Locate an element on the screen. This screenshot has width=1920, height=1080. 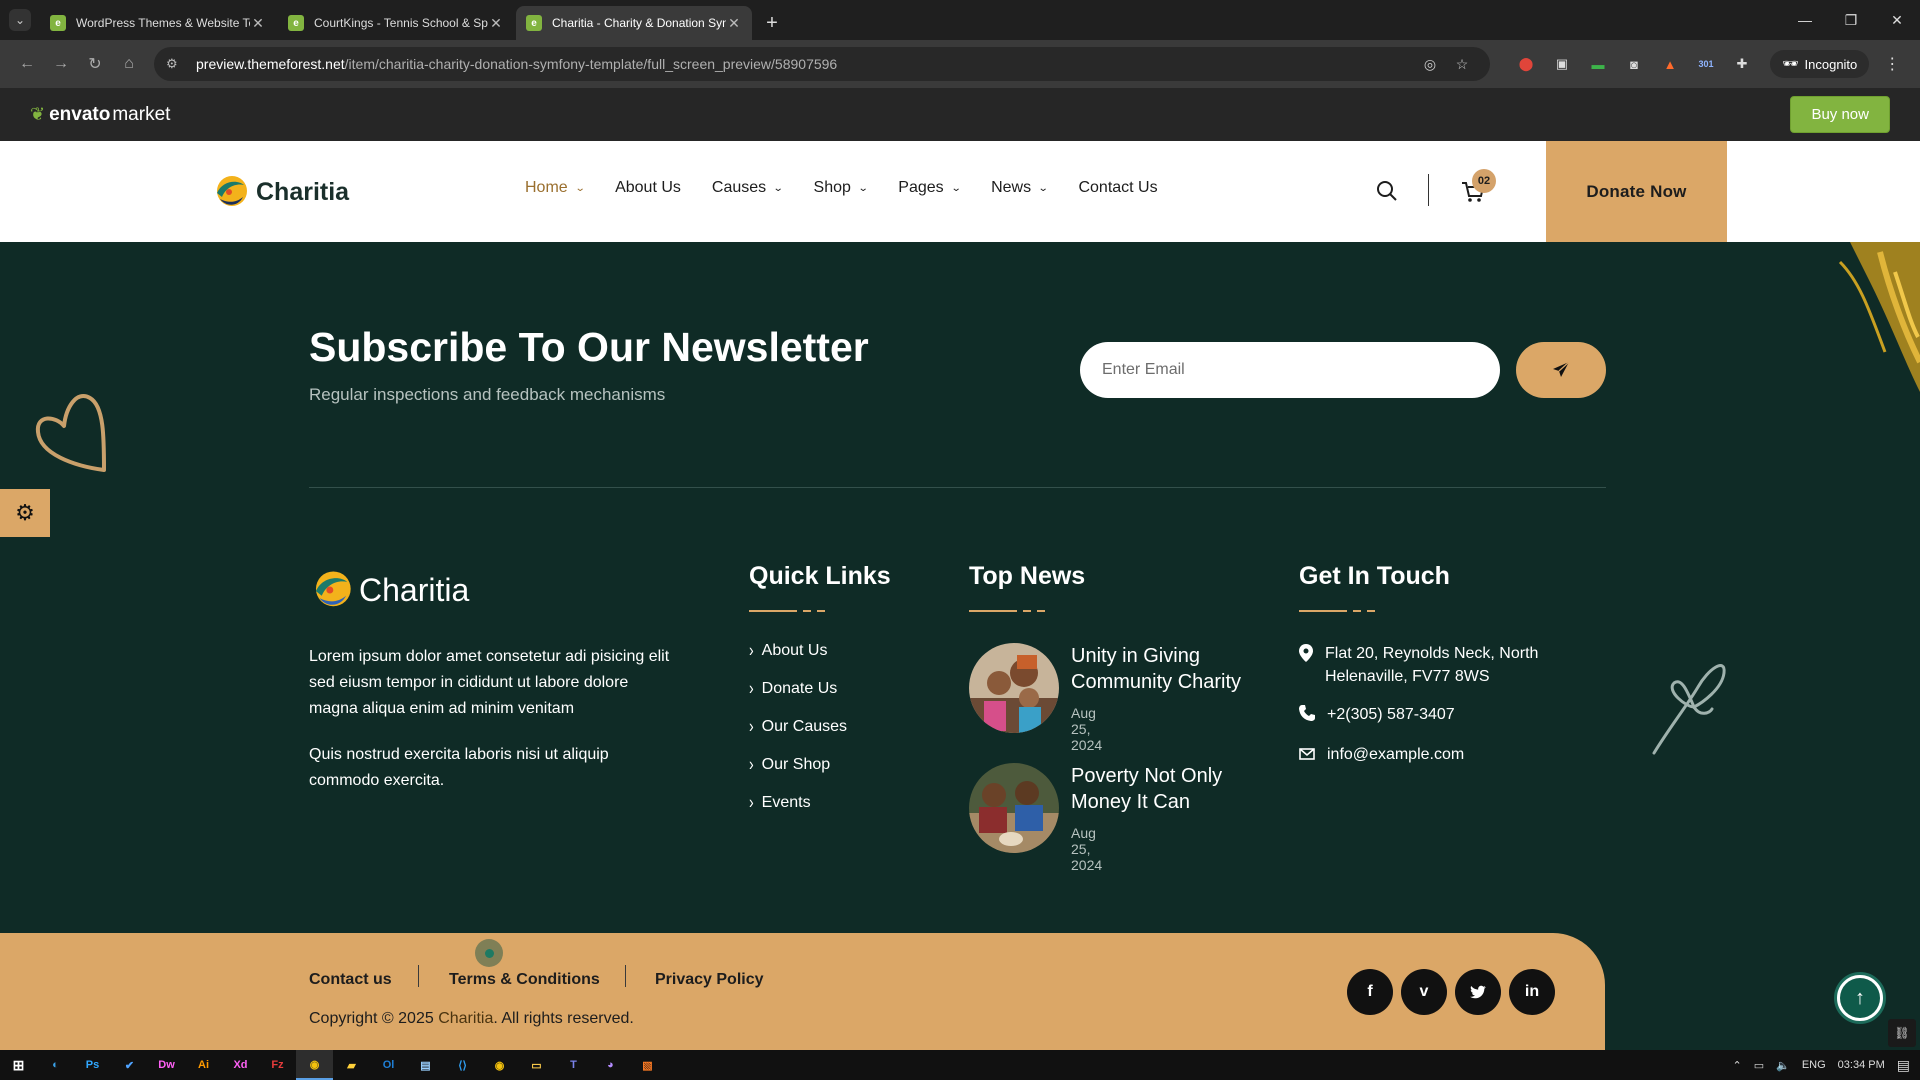
tab-search-button: ⌄ is located at coordinates (20, 20).